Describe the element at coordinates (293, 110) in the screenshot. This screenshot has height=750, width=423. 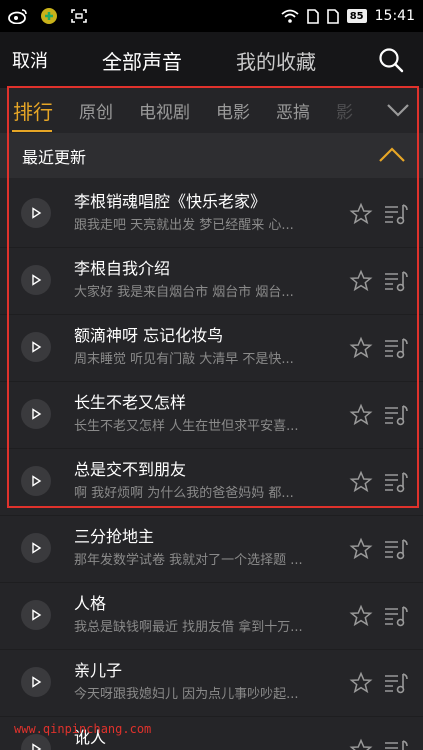
I see `category-tab-parody: 恶搞` at that location.